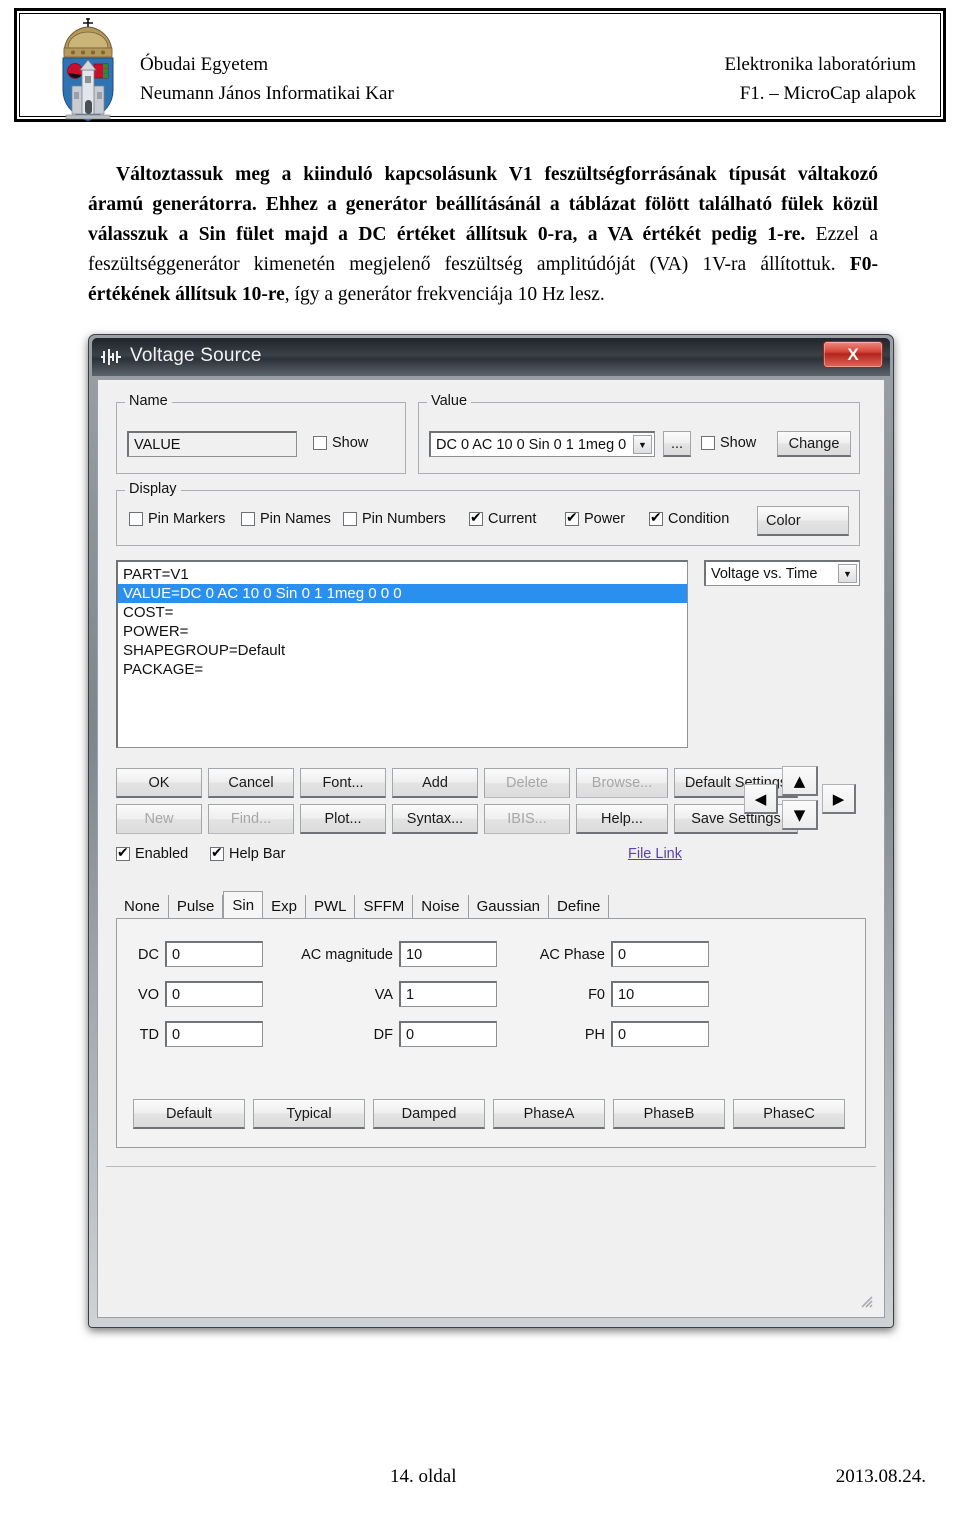 This screenshot has width=960, height=1523. Describe the element at coordinates (800, 815) in the screenshot. I see `nav-down-button: ▼` at that location.